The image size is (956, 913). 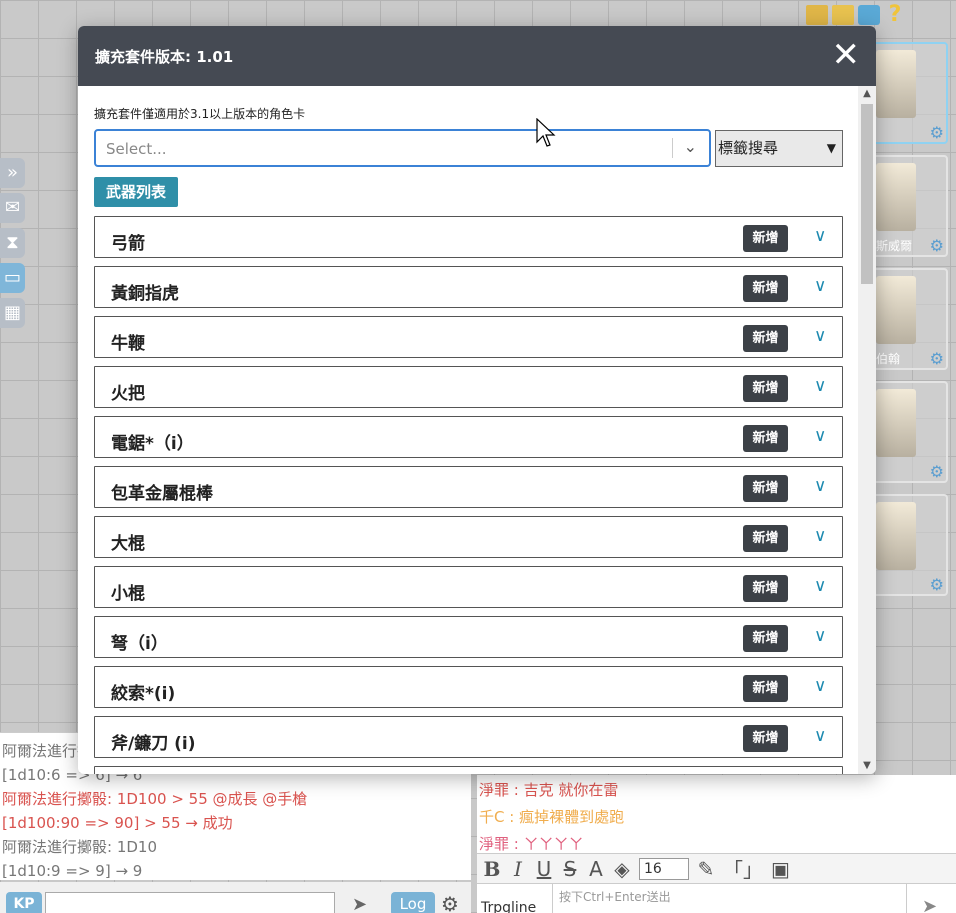 What do you see at coordinates (888, 359) in the screenshot?
I see `character-name: 伯翰` at bounding box center [888, 359].